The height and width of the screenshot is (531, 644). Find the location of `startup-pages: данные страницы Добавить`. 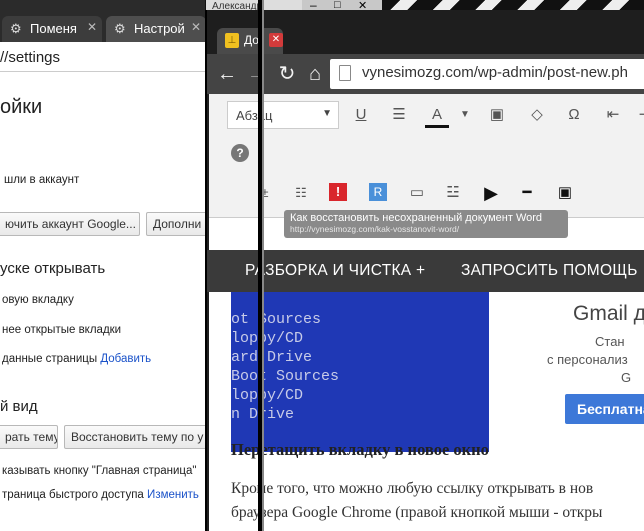

startup-pages: данные страницы Добавить is located at coordinates (76, 359).